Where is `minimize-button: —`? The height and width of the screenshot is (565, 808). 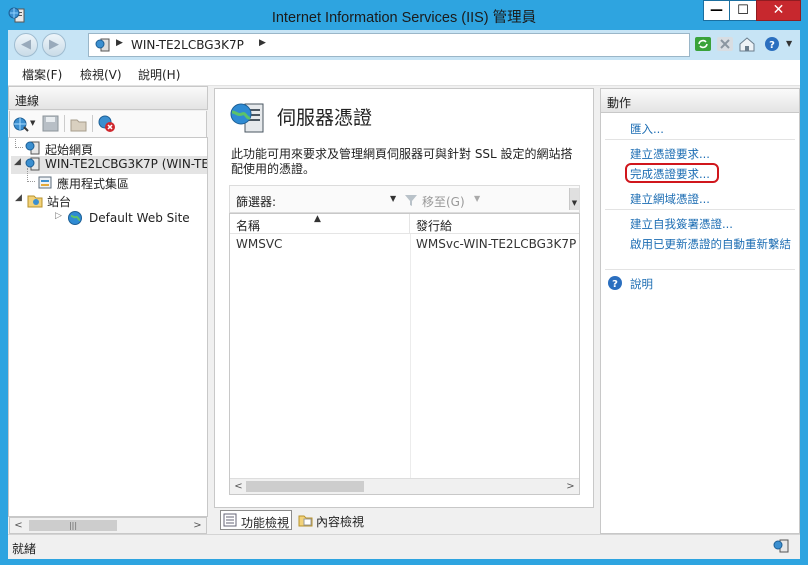
minimize-button: — is located at coordinates (716, 10).